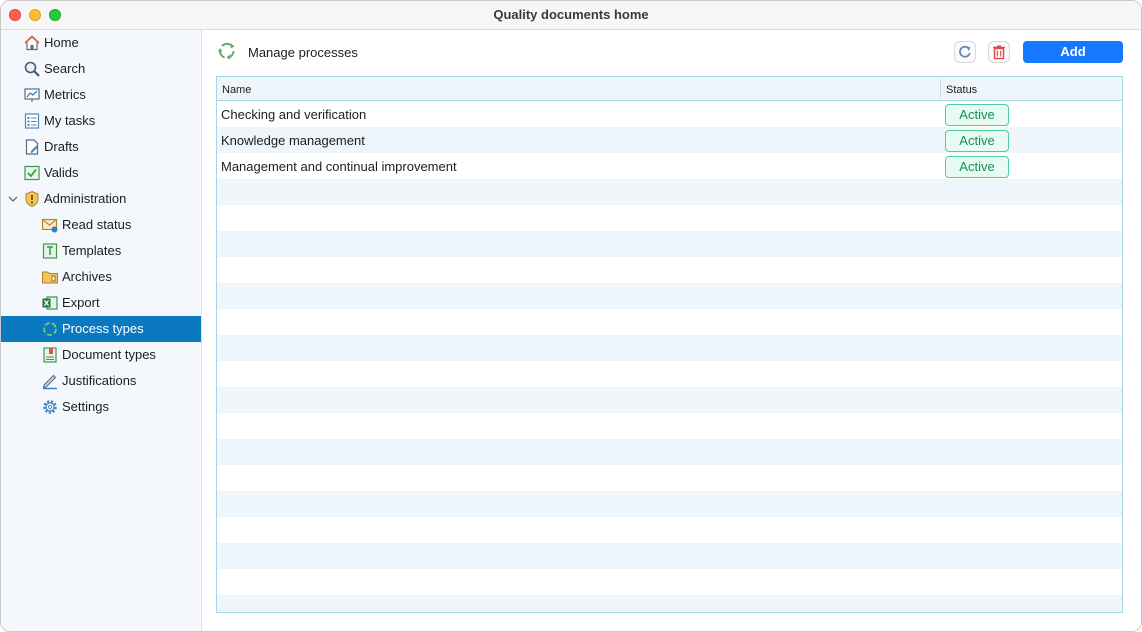 This screenshot has width=1142, height=632. I want to click on gear-icon, so click(50, 407).